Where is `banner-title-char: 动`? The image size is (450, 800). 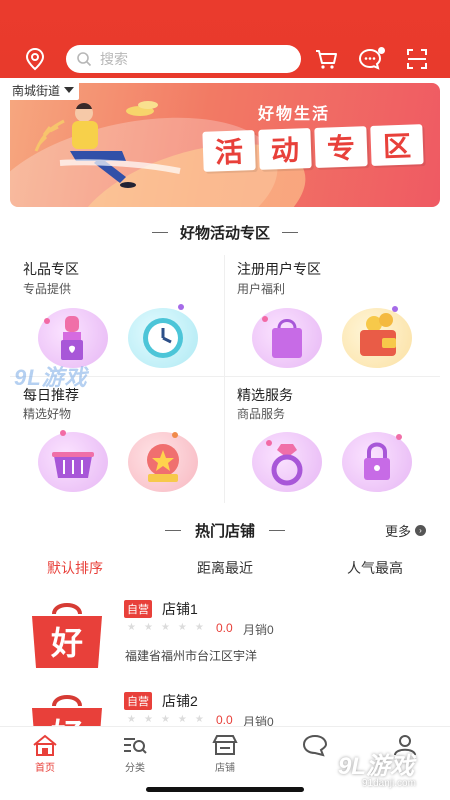 banner-title-char: 动 is located at coordinates (285, 149).